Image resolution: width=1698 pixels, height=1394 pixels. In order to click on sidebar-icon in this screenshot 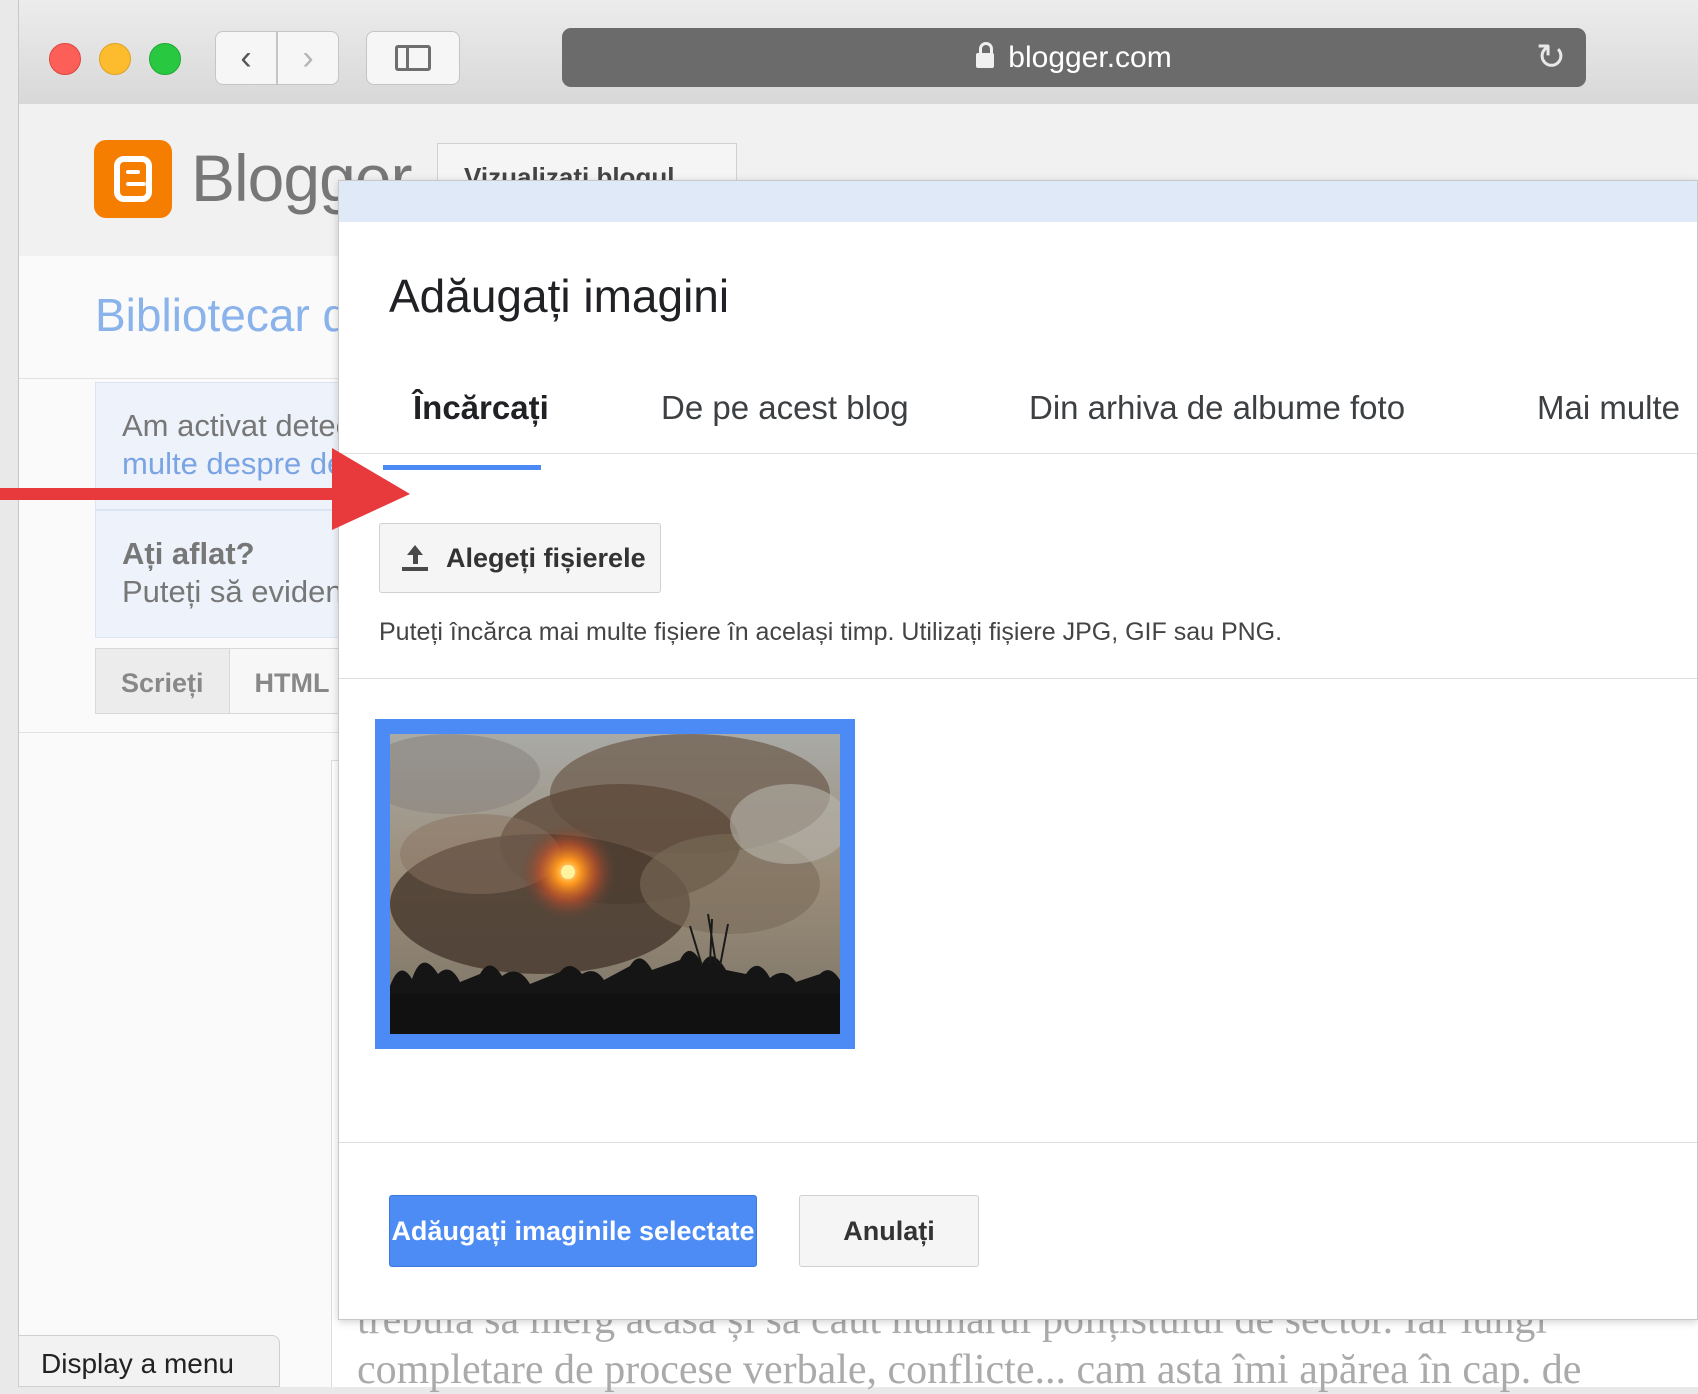, I will do `click(413, 58)`.